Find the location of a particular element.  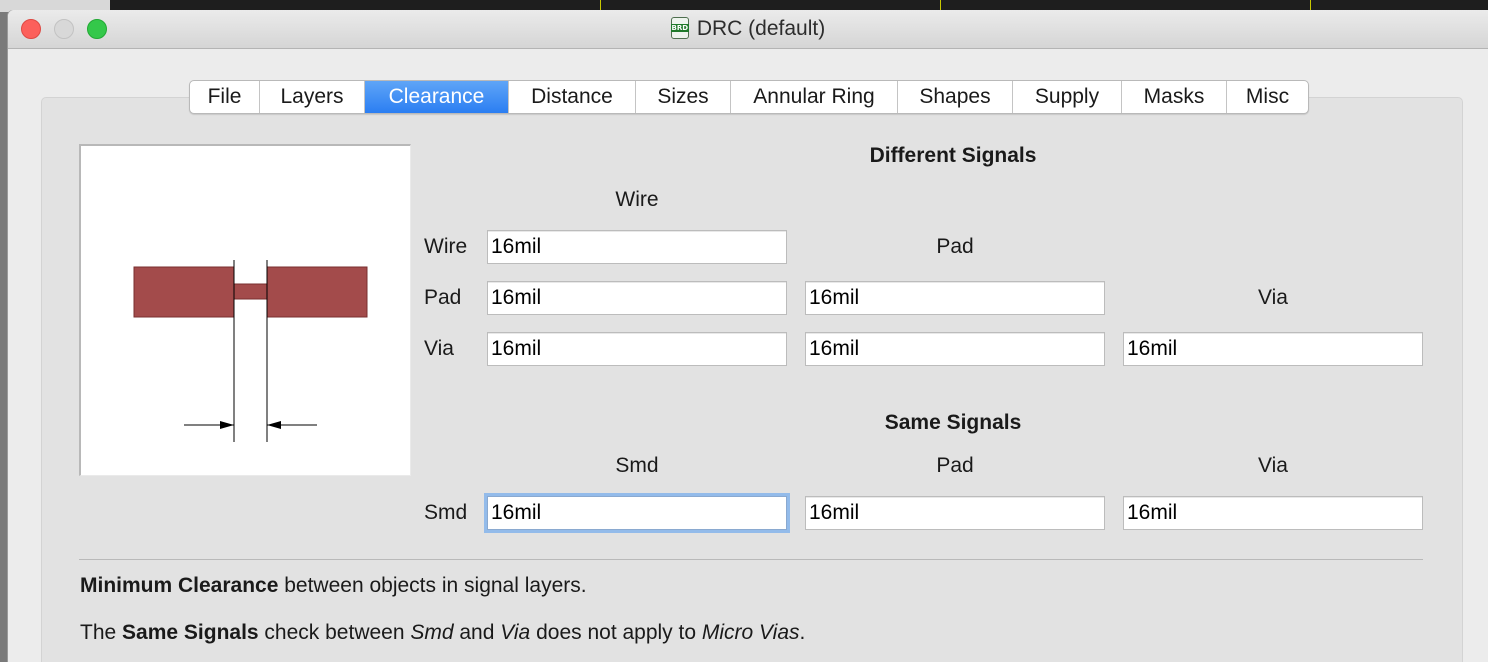

tab-layers: Layers is located at coordinates (312, 97).